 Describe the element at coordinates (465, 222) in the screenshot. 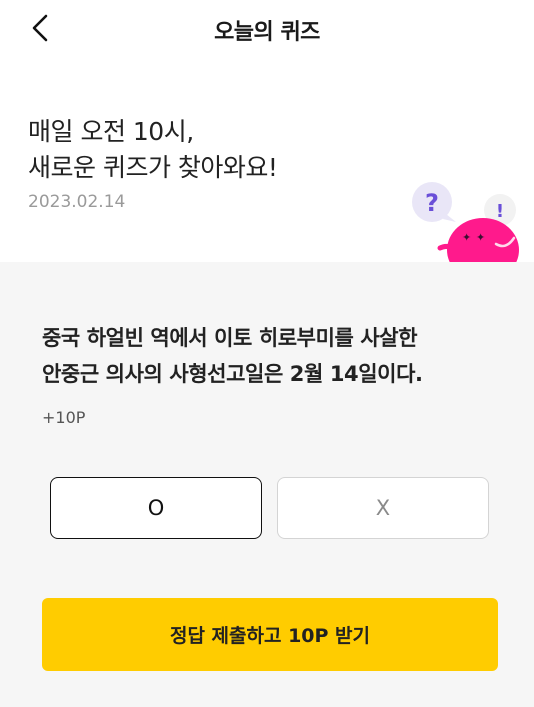

I see `quiz-mascot-icon: ? ! ✦ ✦` at that location.